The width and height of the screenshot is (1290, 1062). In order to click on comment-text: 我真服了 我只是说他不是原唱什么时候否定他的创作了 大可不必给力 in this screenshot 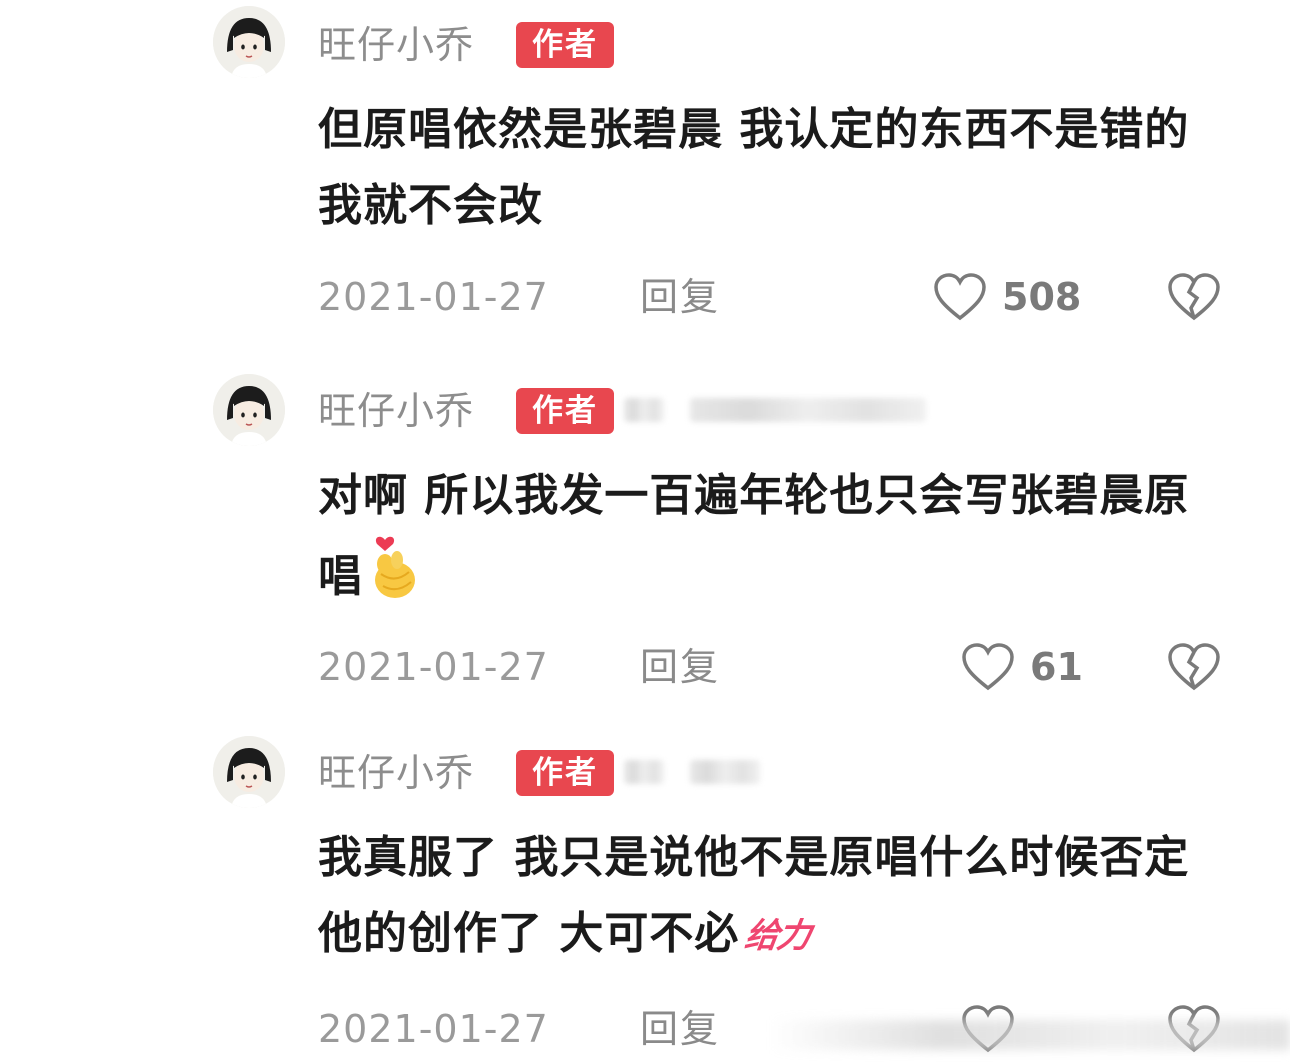, I will do `click(768, 897)`.